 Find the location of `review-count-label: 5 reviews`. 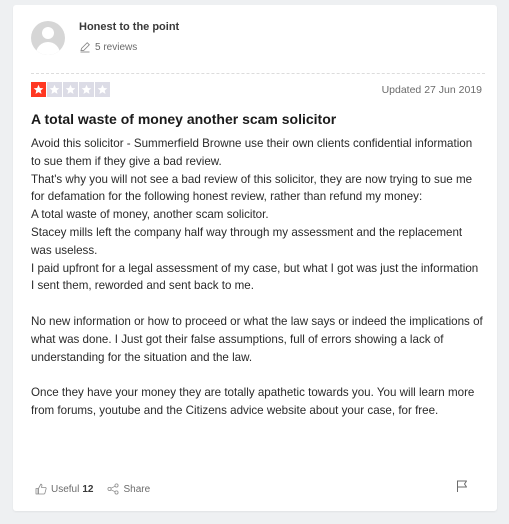

review-count-label: 5 reviews is located at coordinates (116, 47).